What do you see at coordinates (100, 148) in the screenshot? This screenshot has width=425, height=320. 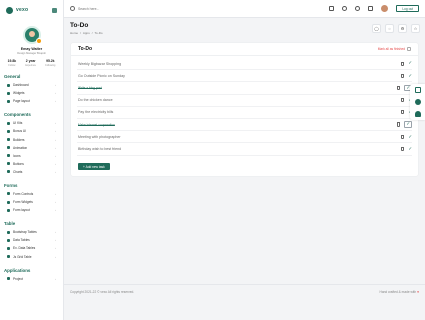 I see `todo-text: Birthday wish to best friend` at bounding box center [100, 148].